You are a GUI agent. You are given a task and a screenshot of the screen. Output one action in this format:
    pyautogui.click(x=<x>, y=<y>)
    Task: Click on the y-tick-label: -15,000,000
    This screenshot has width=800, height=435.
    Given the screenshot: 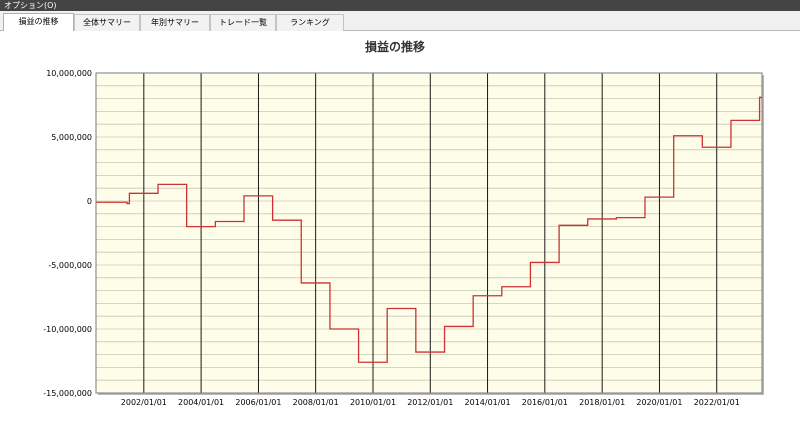 What is the action you would take?
    pyautogui.click(x=67, y=393)
    